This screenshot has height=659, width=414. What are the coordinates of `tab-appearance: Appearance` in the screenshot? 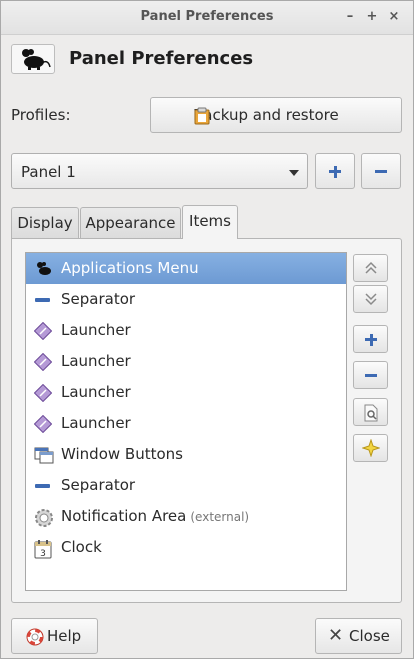 It's located at (130, 223).